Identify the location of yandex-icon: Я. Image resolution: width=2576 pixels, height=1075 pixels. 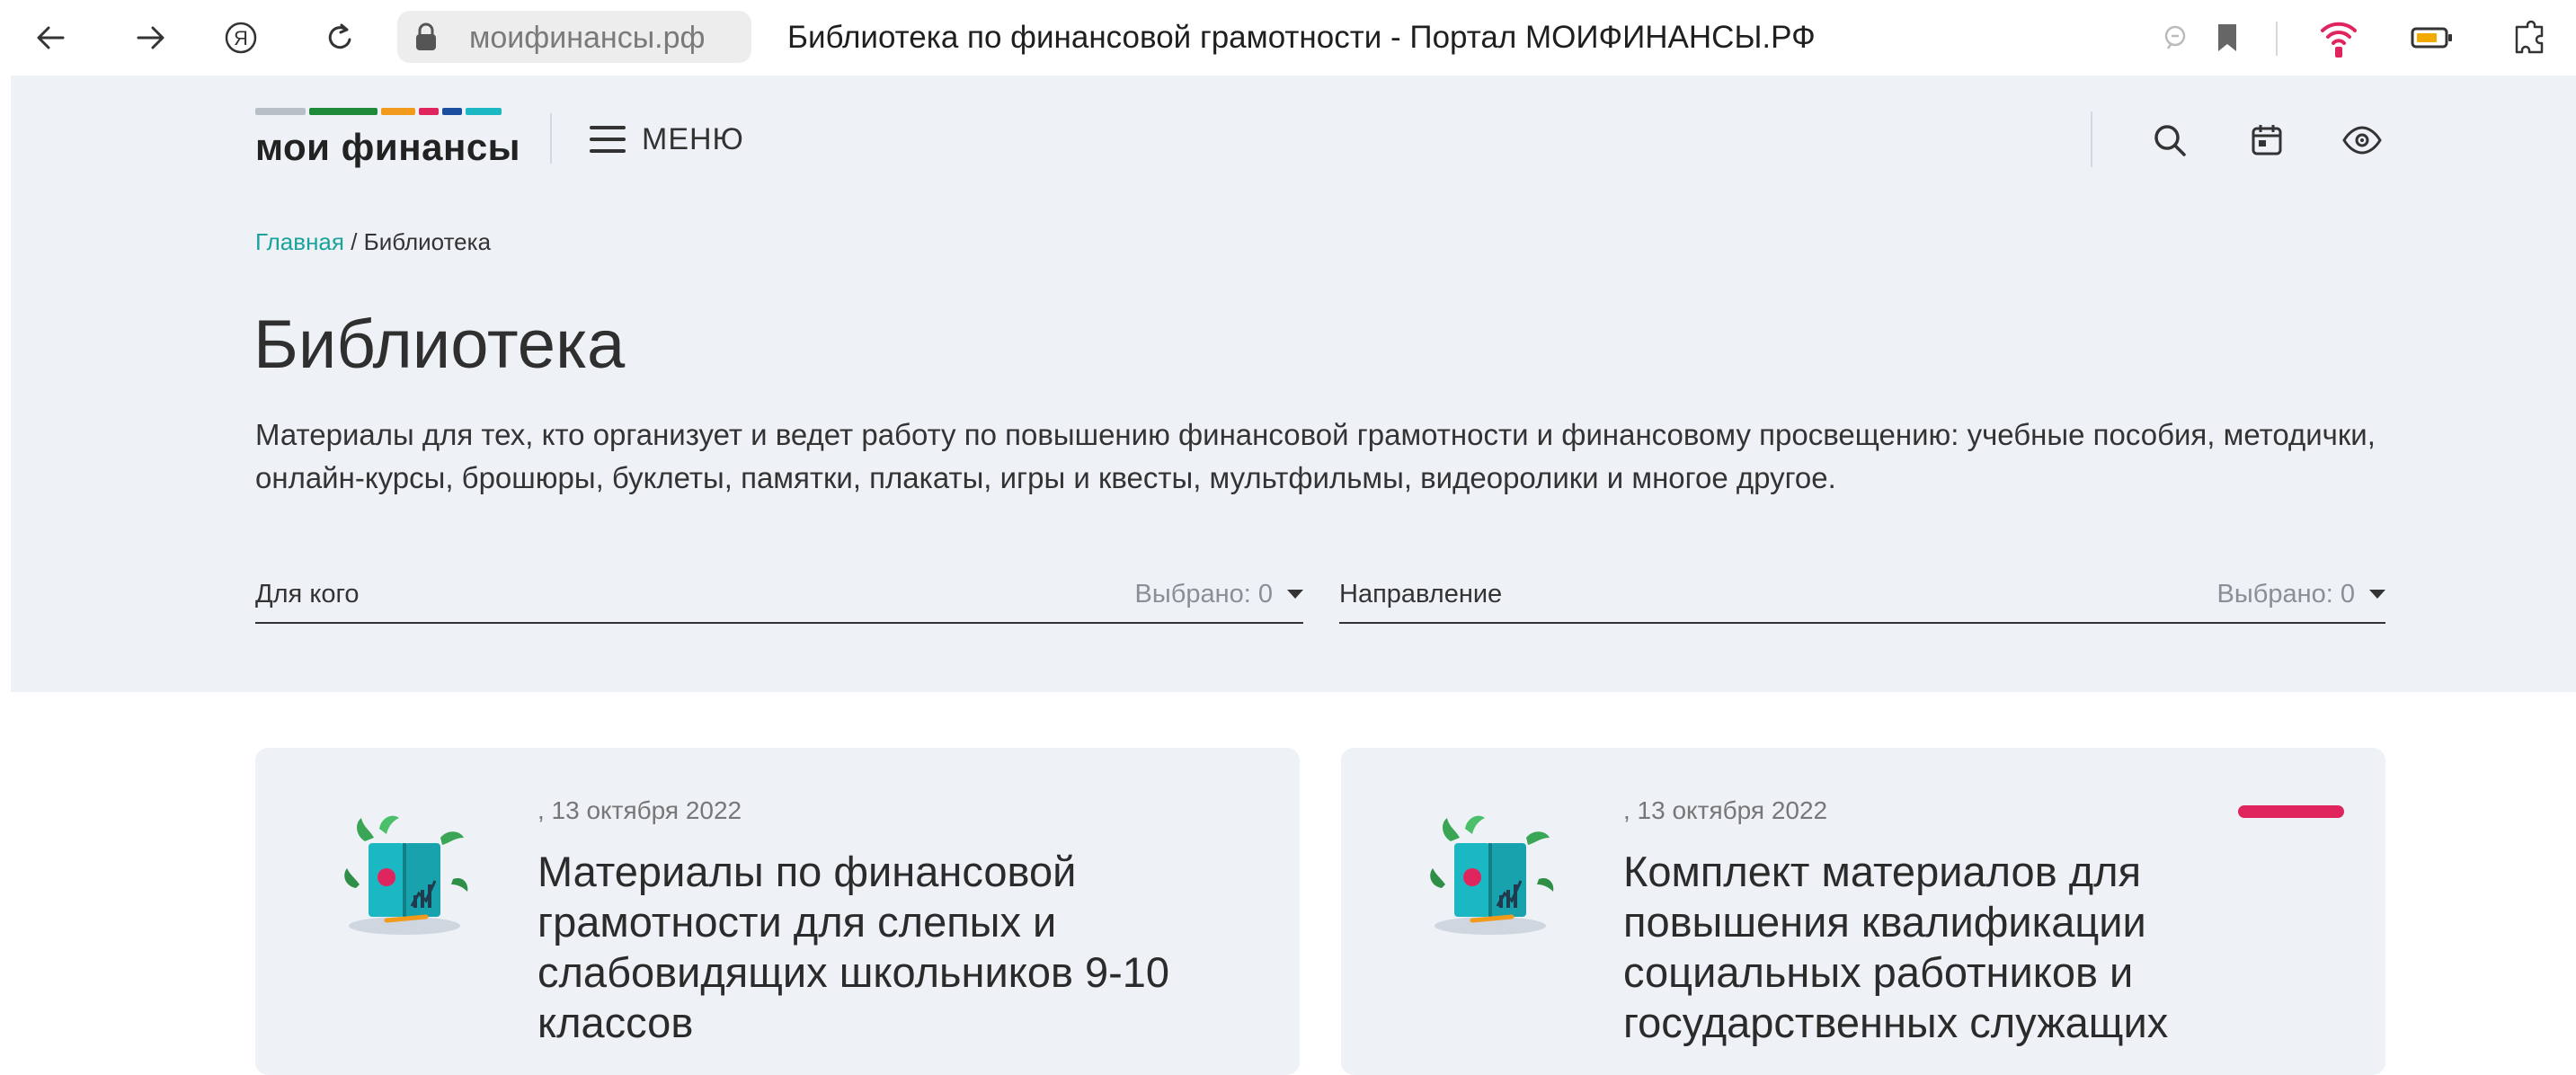
(241, 38).